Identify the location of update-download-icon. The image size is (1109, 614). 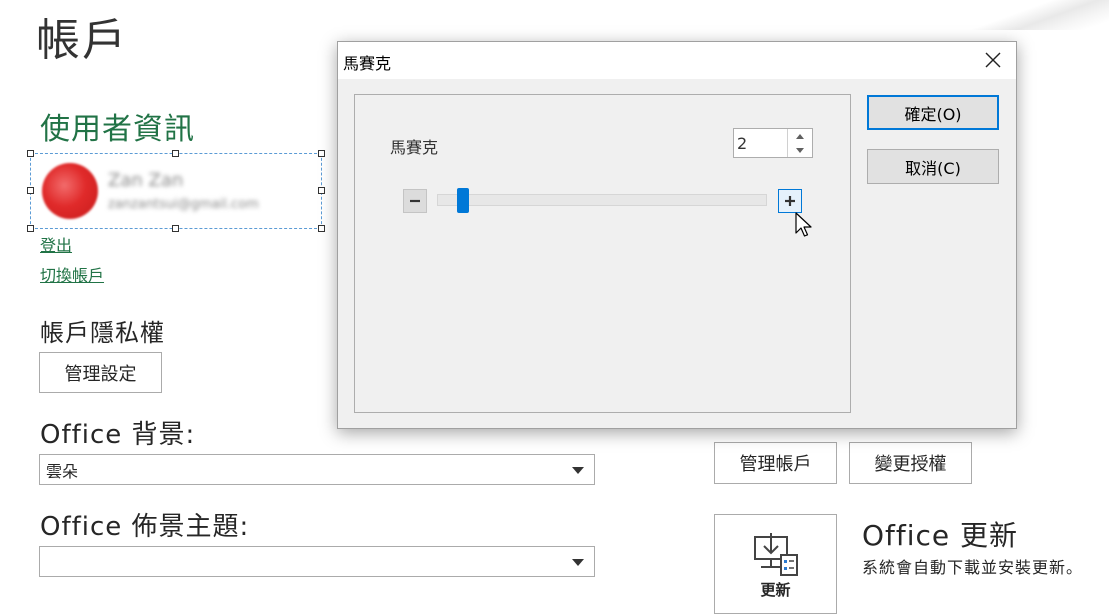
(776, 554).